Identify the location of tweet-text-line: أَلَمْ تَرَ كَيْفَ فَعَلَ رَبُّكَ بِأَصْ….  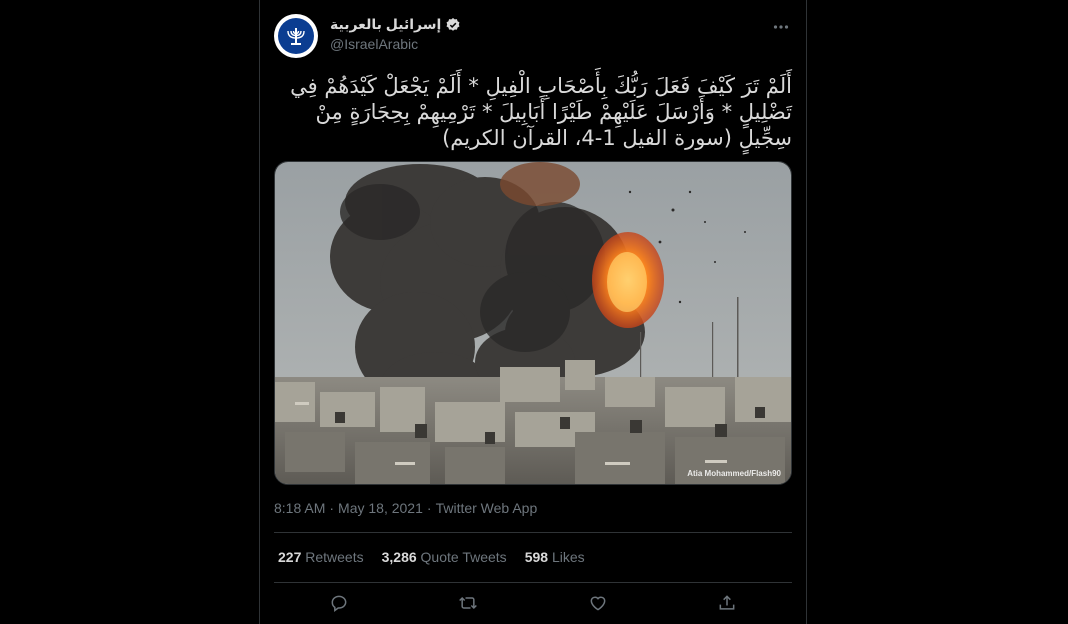
(541, 86).